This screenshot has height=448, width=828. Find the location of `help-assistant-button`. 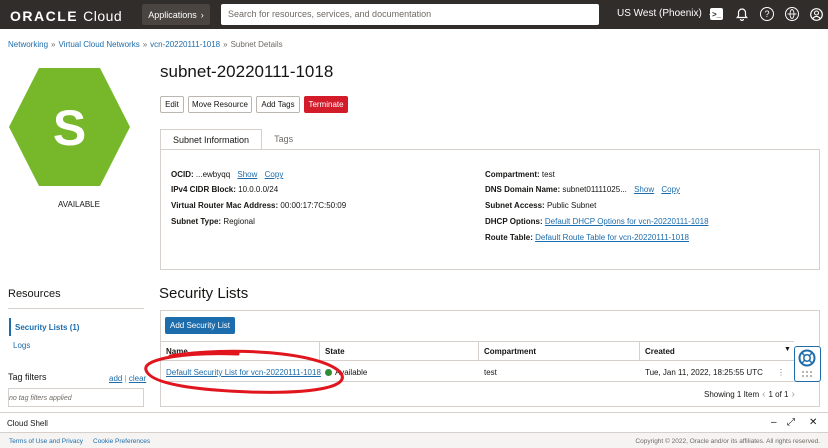

help-assistant-button is located at coordinates (807, 364).